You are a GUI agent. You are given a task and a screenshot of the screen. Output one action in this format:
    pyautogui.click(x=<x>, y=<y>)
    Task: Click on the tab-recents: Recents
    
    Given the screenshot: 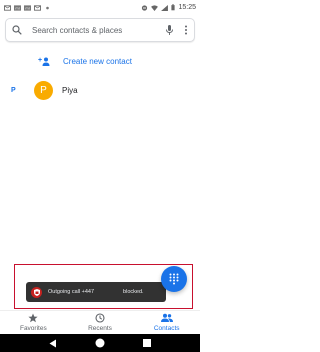 What is the action you would take?
    pyautogui.click(x=100, y=322)
    